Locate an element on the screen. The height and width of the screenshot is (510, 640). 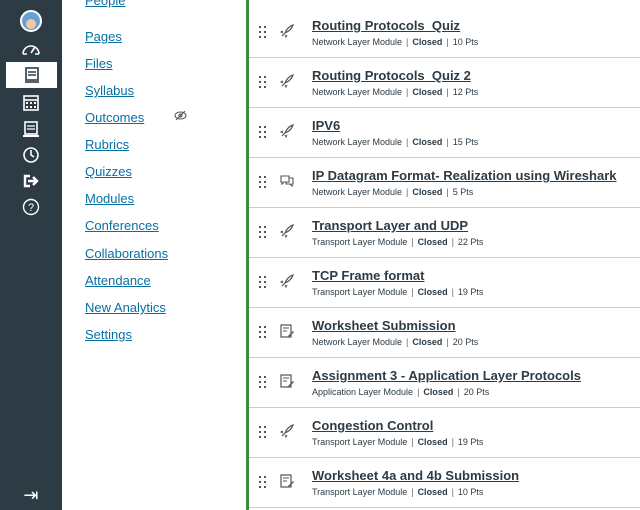
assignment-title: TCP Frame format is located at coordinates (368, 275).